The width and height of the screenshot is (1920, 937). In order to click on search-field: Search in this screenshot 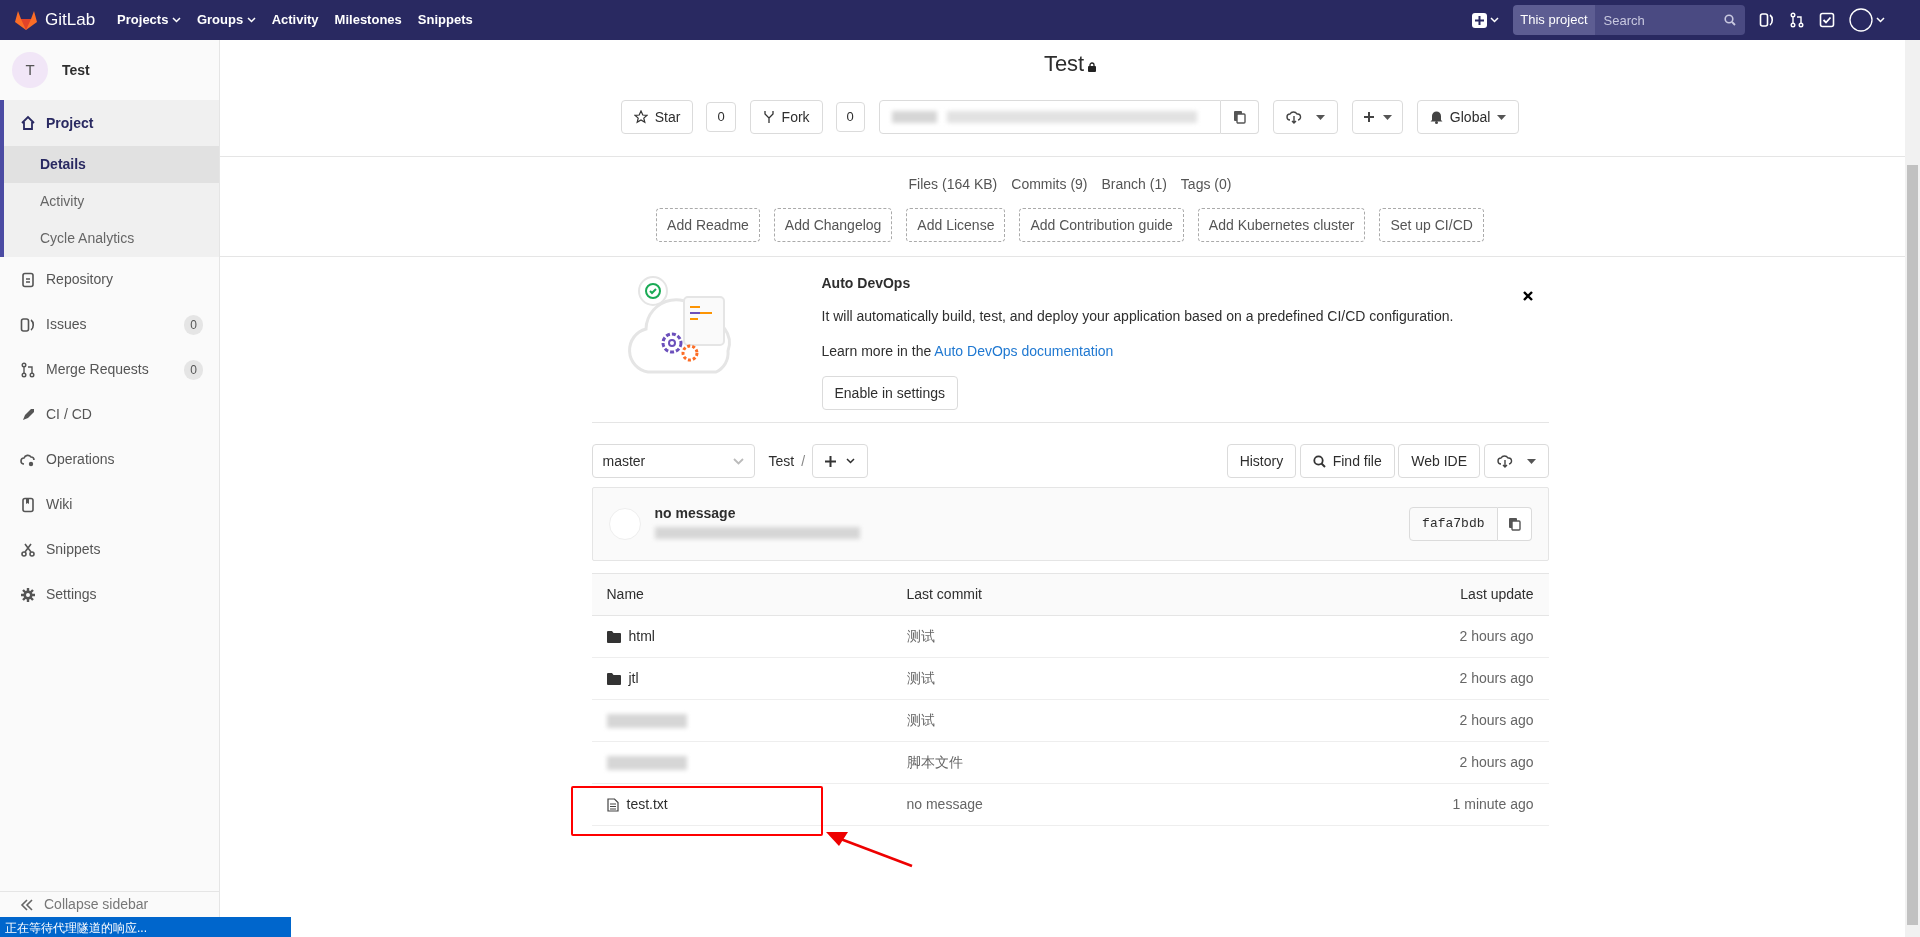, I will do `click(1669, 20)`.